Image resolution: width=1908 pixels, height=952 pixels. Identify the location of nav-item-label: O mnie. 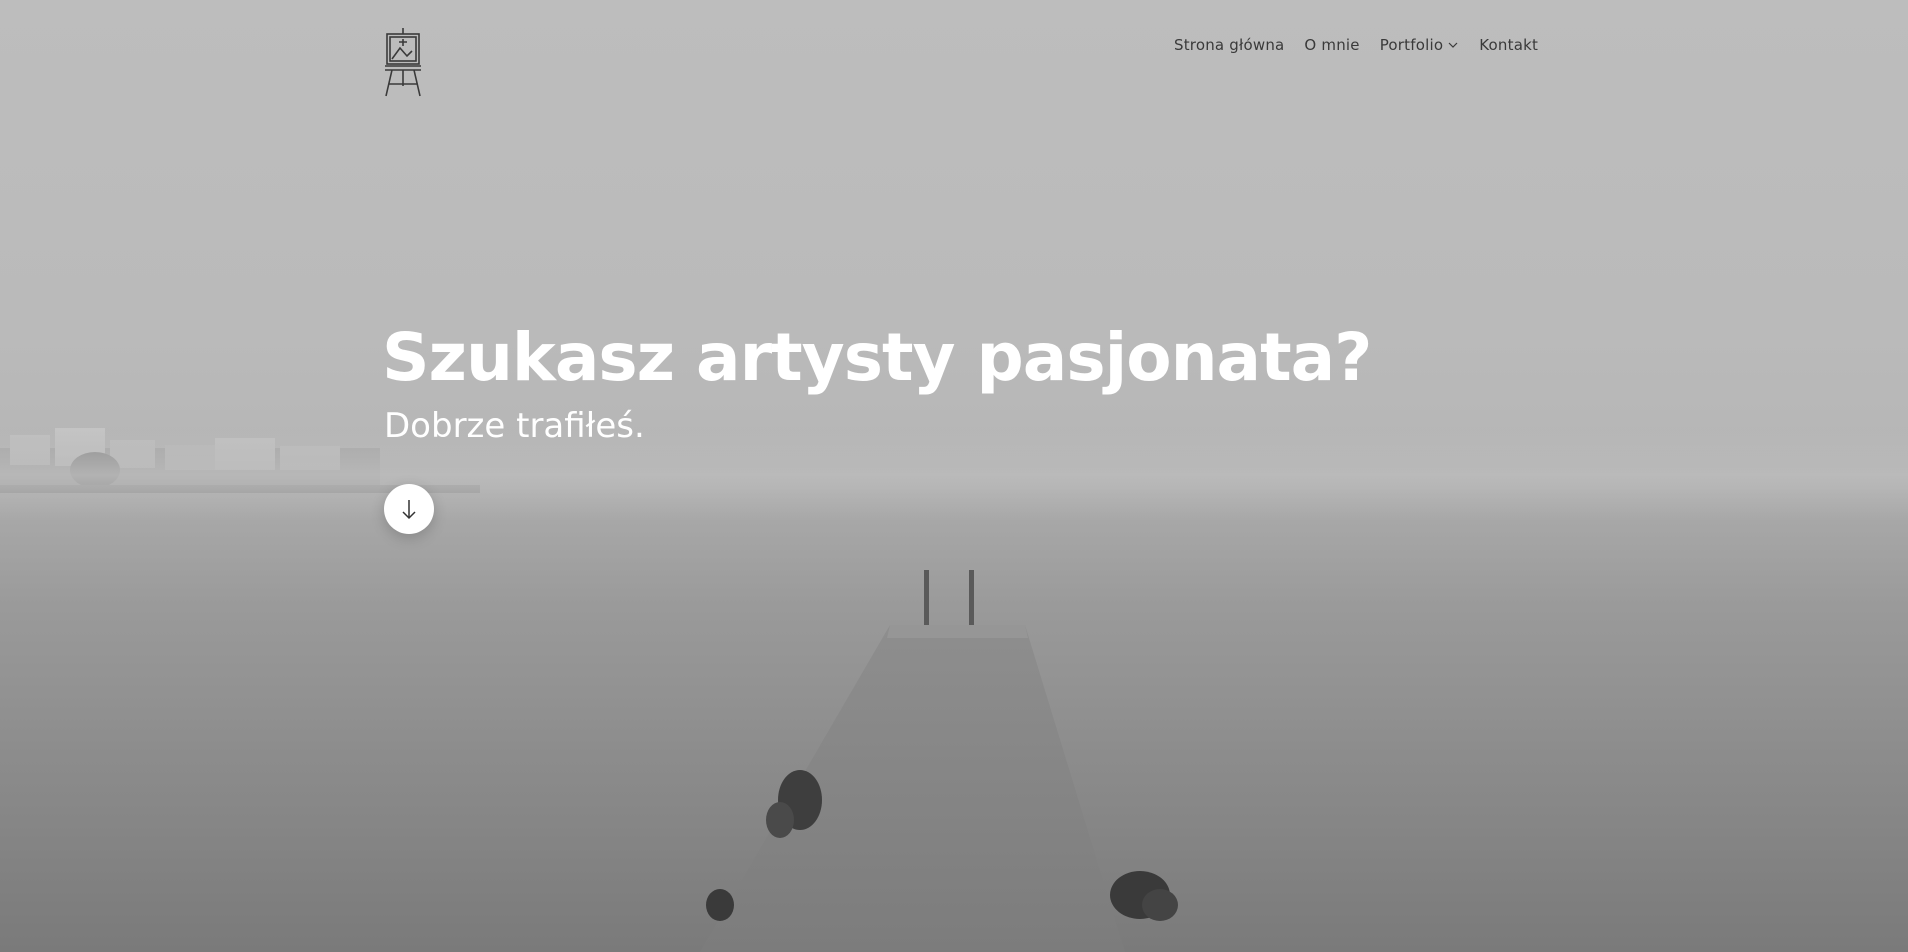
(1332, 45).